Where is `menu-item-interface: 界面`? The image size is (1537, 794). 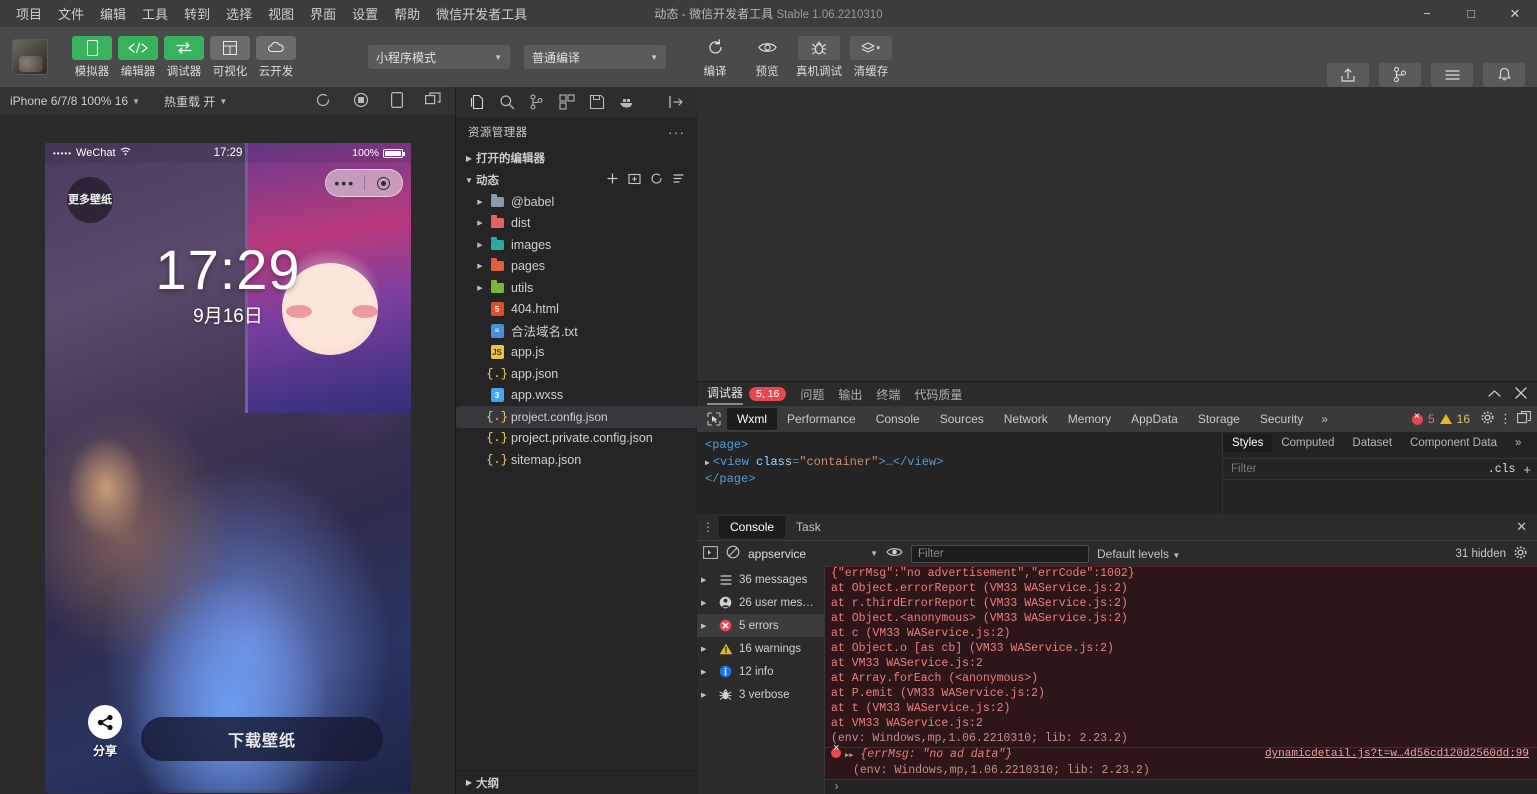 menu-item-interface: 界面 is located at coordinates (323, 13).